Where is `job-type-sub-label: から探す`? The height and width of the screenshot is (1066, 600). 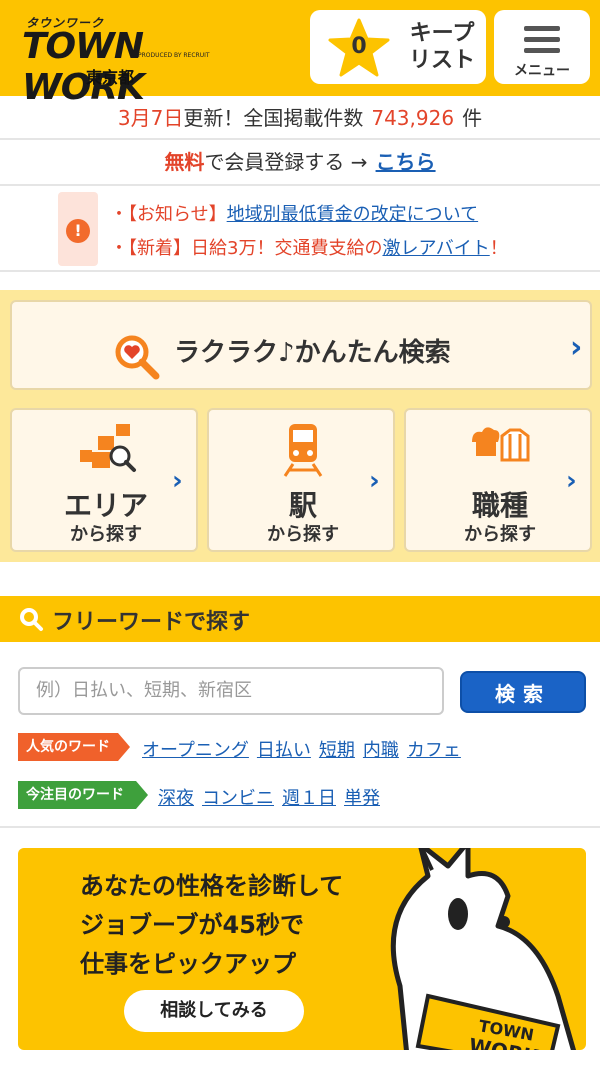
job-type-sub-label: から探す is located at coordinates (500, 534).